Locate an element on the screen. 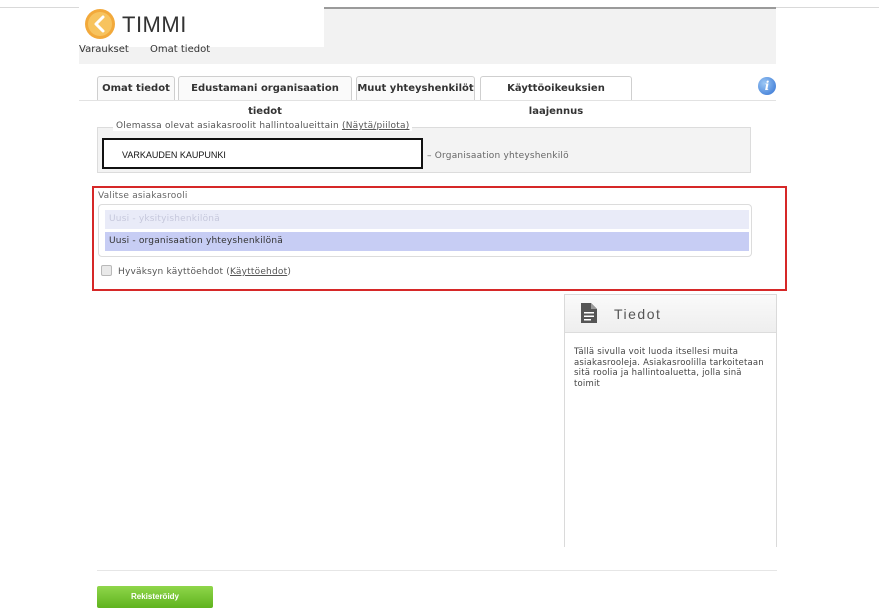 The width and height of the screenshot is (879, 611). tab-kayttooikeuksien-laajennus: Käyttöoikeuksien laajennus is located at coordinates (556, 96).